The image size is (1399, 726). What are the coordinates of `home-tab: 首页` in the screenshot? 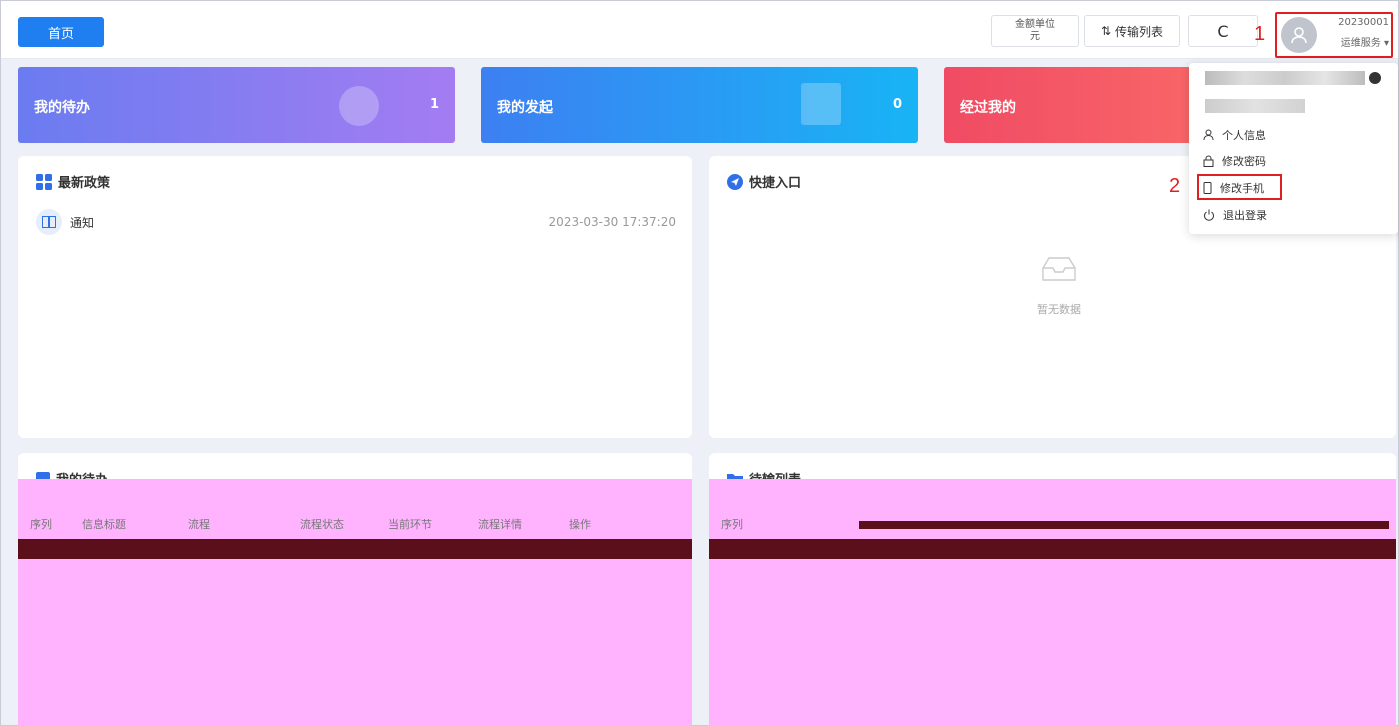 It's located at (61, 32).